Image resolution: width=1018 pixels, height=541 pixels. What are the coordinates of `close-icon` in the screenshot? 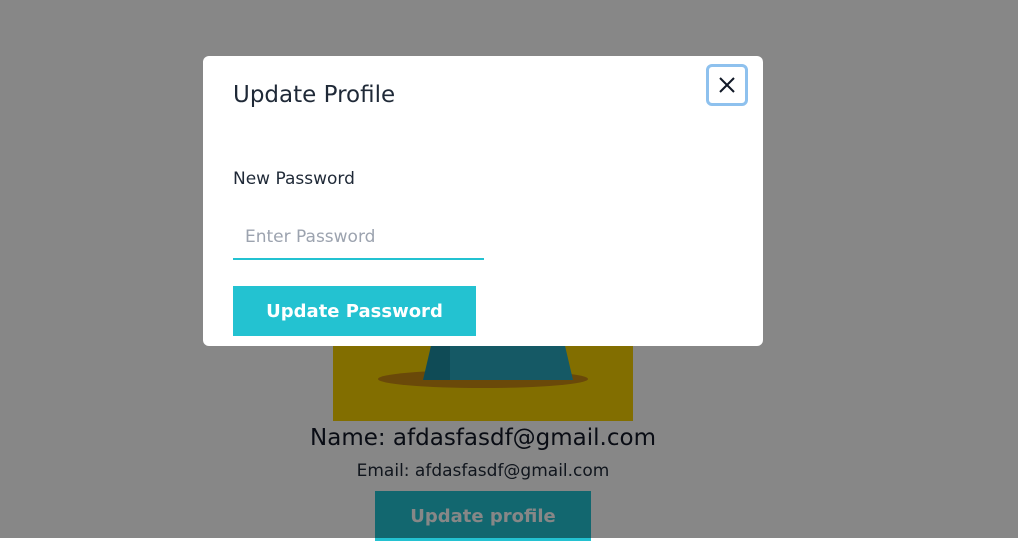 It's located at (727, 85).